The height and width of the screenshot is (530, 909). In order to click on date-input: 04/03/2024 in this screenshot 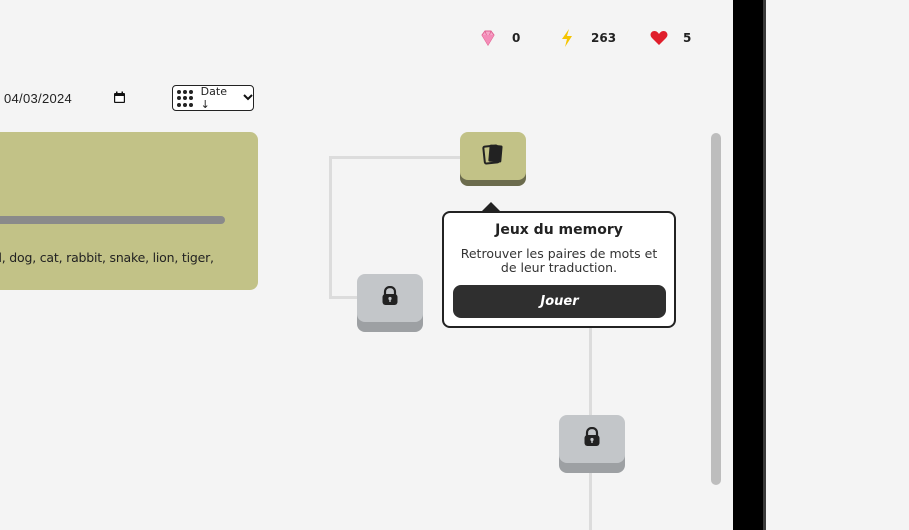, I will do `click(68, 98)`.